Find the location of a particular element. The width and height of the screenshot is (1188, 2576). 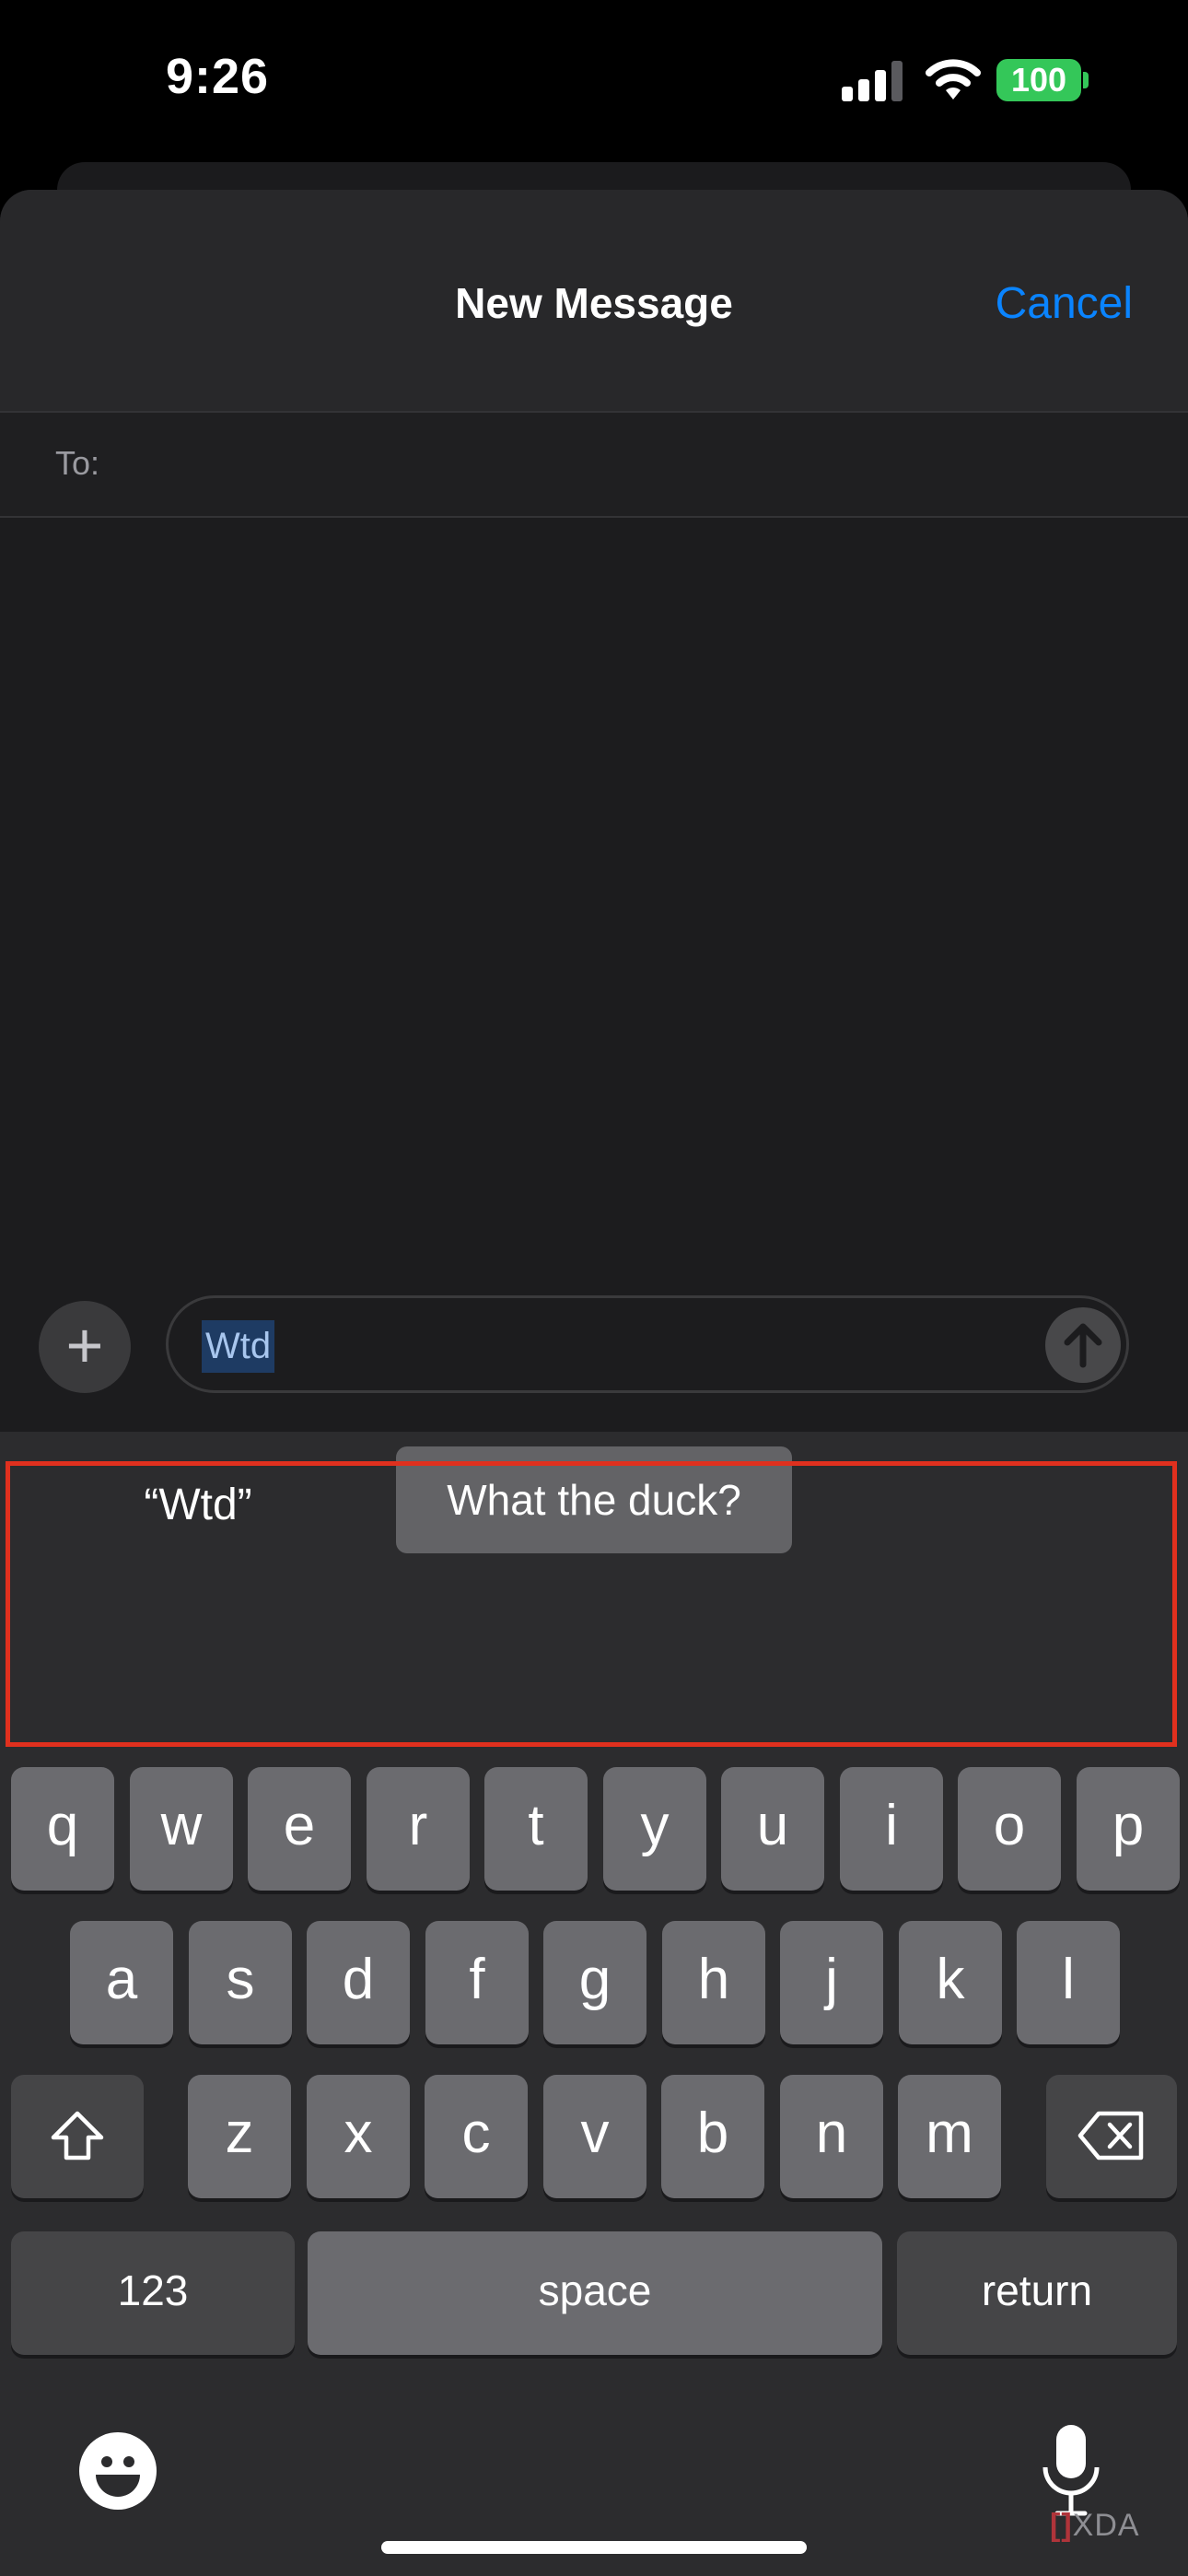

key-l: l is located at coordinates (1068, 1982).